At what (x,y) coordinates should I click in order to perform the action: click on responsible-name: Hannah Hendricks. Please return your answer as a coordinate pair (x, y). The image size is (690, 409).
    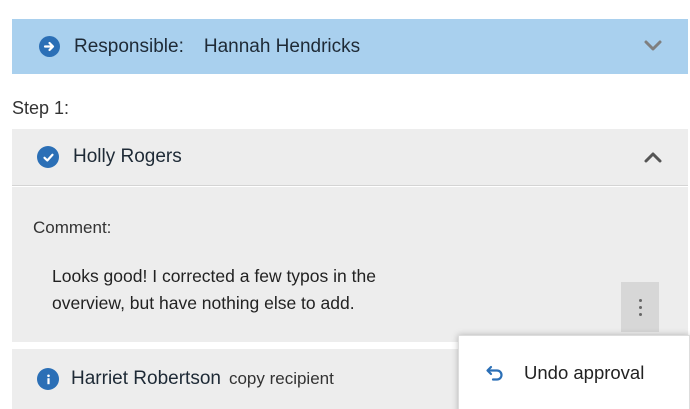
    Looking at the image, I should click on (282, 46).